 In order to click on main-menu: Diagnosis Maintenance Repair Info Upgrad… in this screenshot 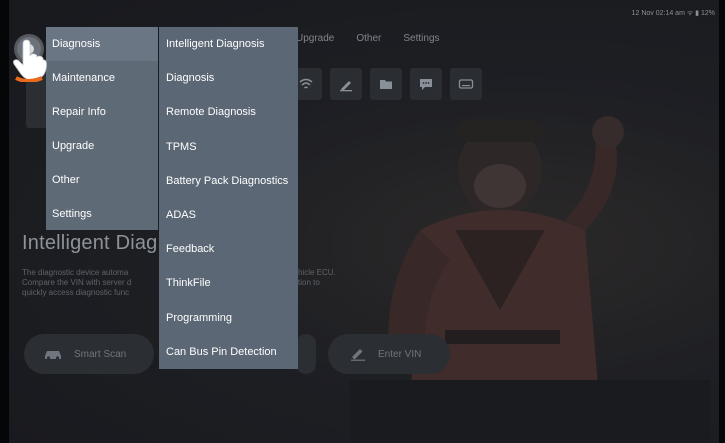, I will do `click(102, 128)`.